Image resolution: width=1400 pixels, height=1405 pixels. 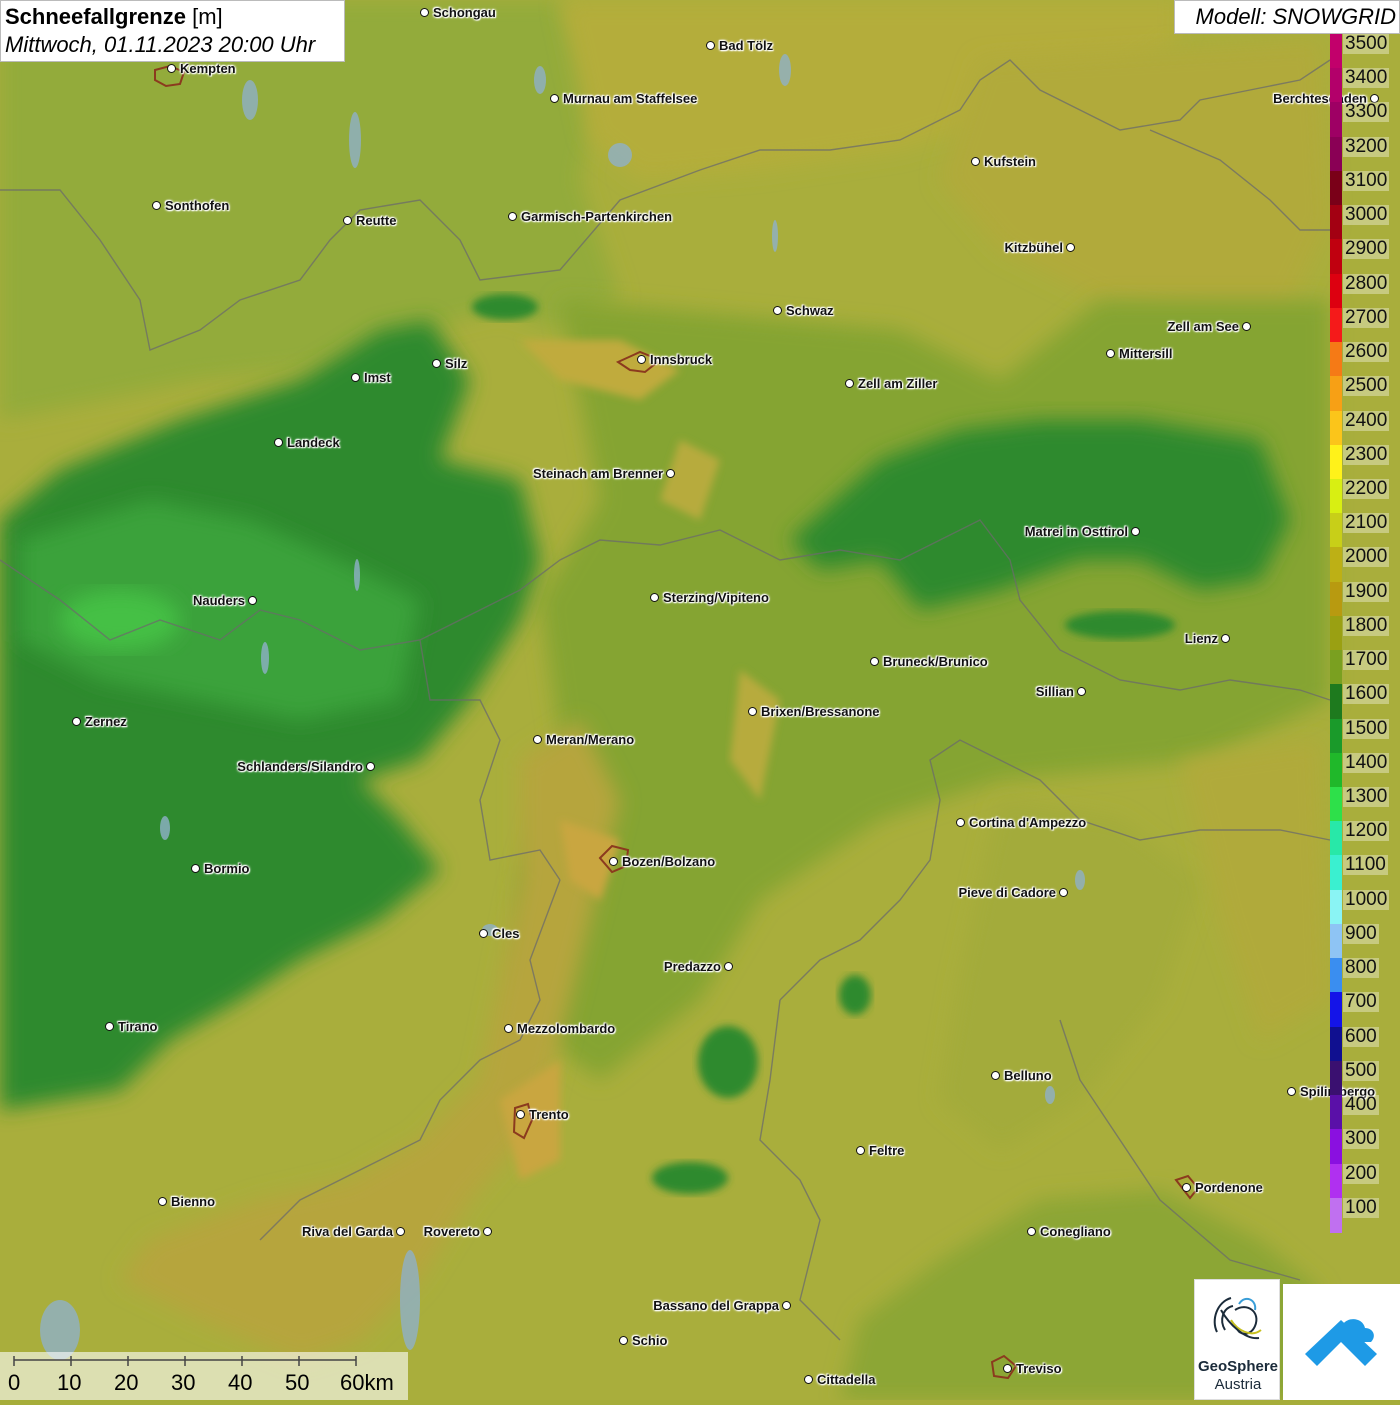 I want to click on city-label: Schio, so click(x=650, y=1340).